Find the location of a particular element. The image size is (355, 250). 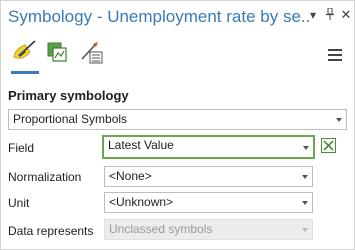

vary-symbology-tab is located at coordinates (58, 53).